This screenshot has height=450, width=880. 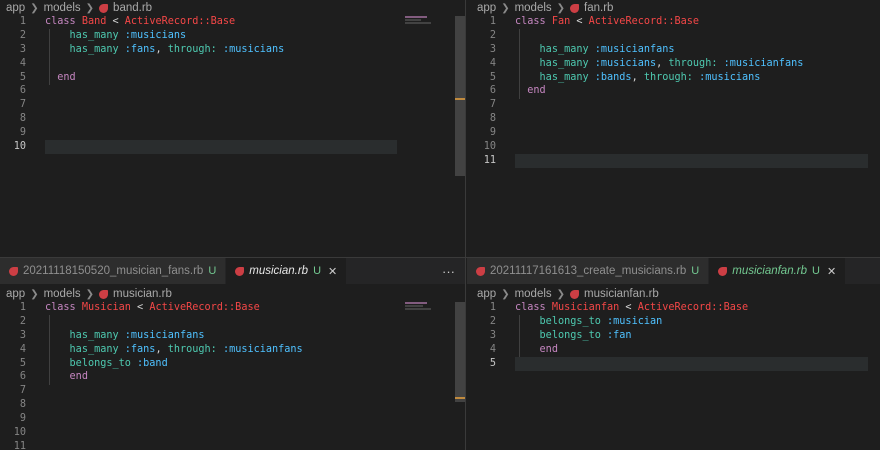 What do you see at coordinates (142, 294) in the screenshot?
I see `breadcrumb-file: musician.rb` at bounding box center [142, 294].